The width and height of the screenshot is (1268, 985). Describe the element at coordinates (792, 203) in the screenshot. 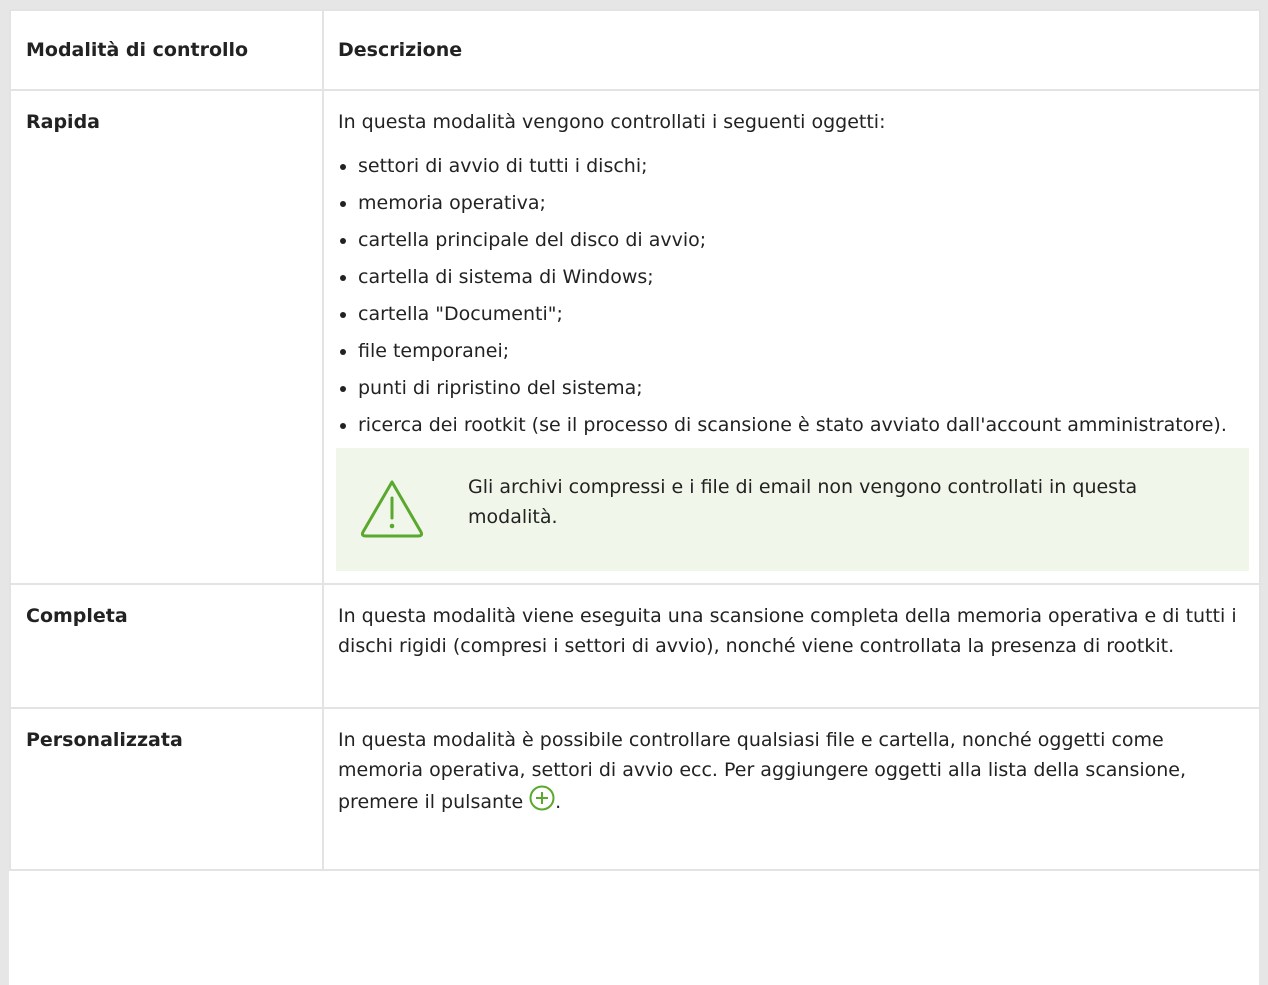

I see `list-item: memoria operativa;` at that location.